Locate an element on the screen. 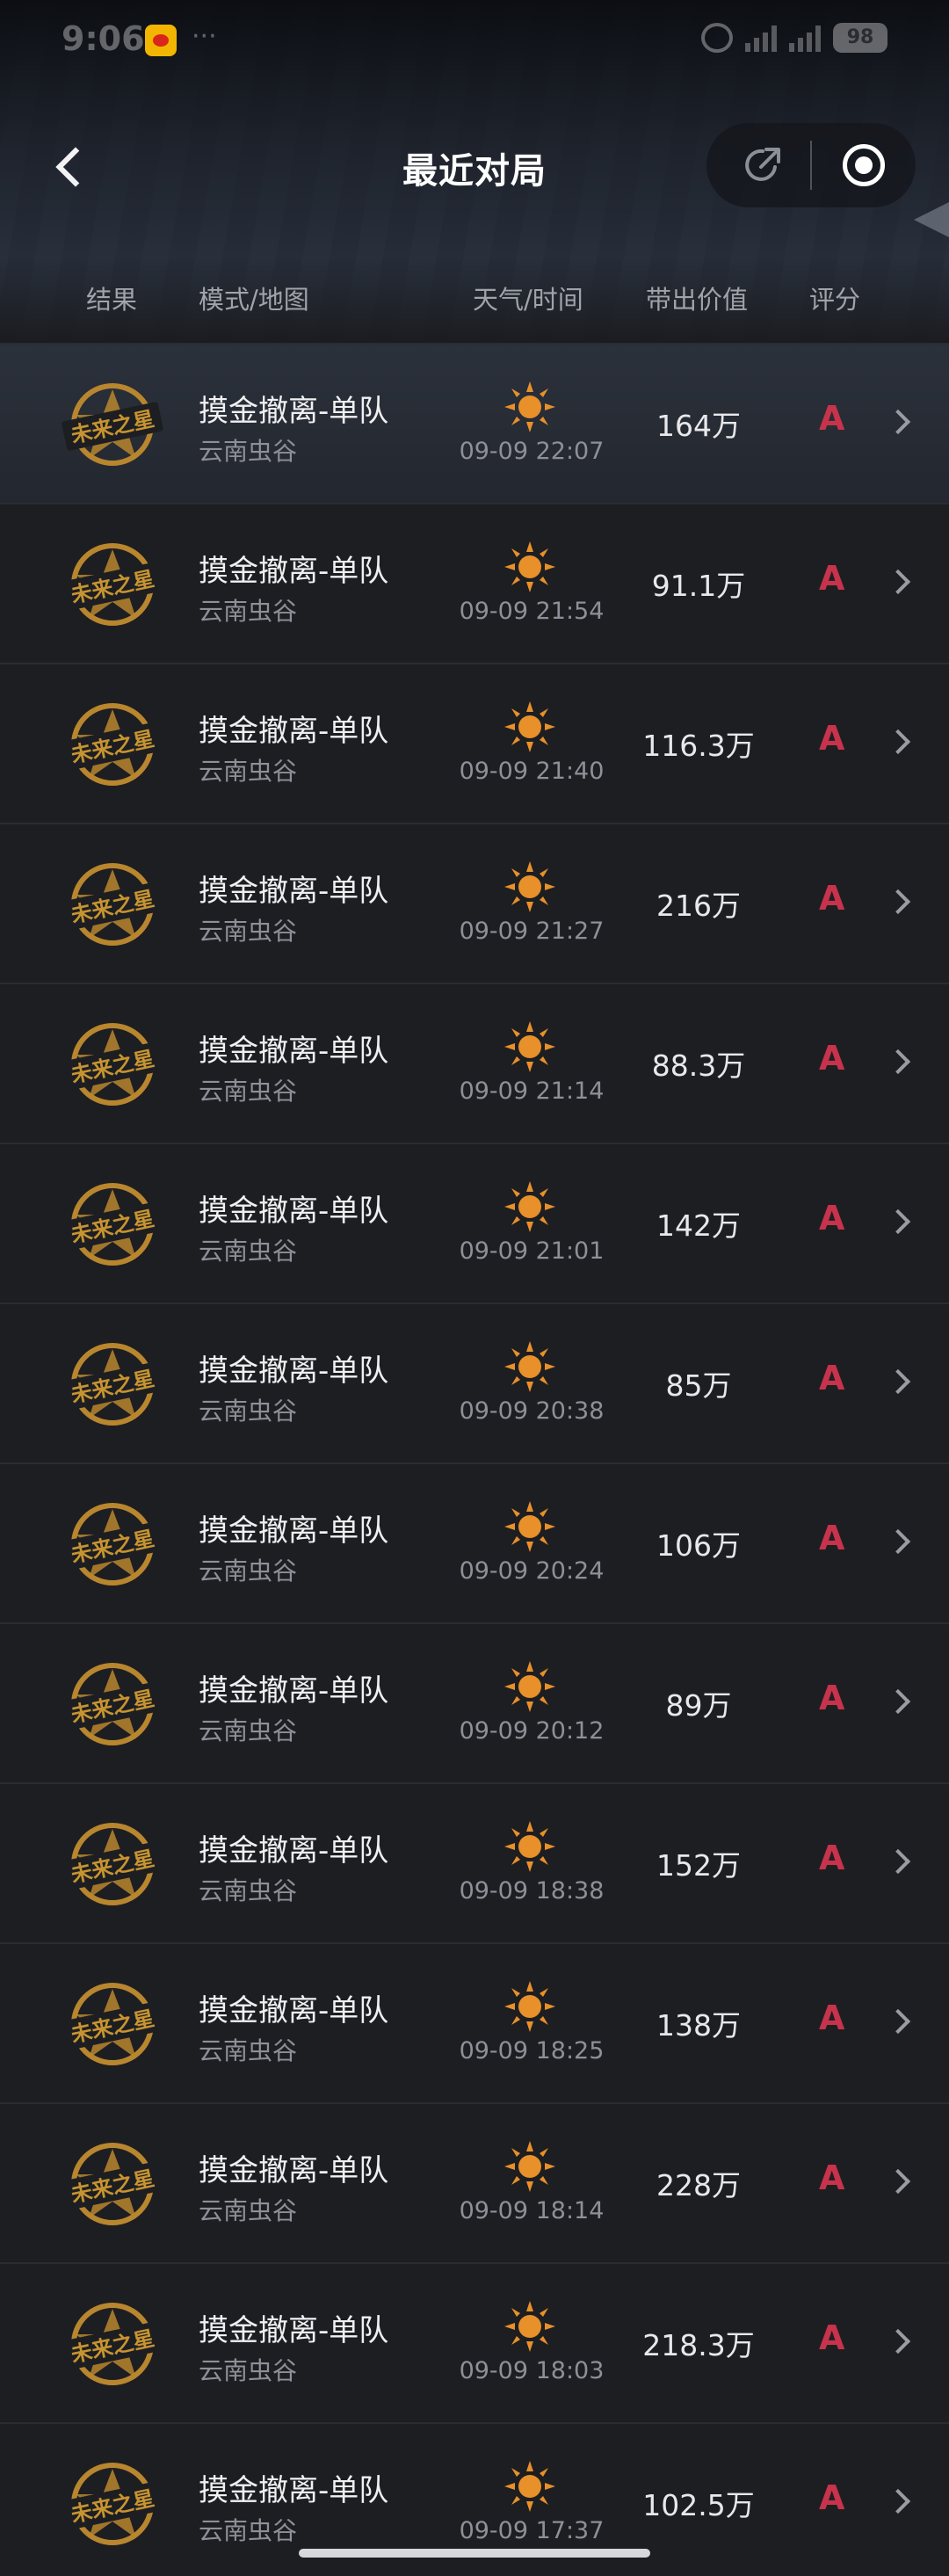 Image resolution: width=949 pixels, height=2576 pixels. share-icon is located at coordinates (762, 164).